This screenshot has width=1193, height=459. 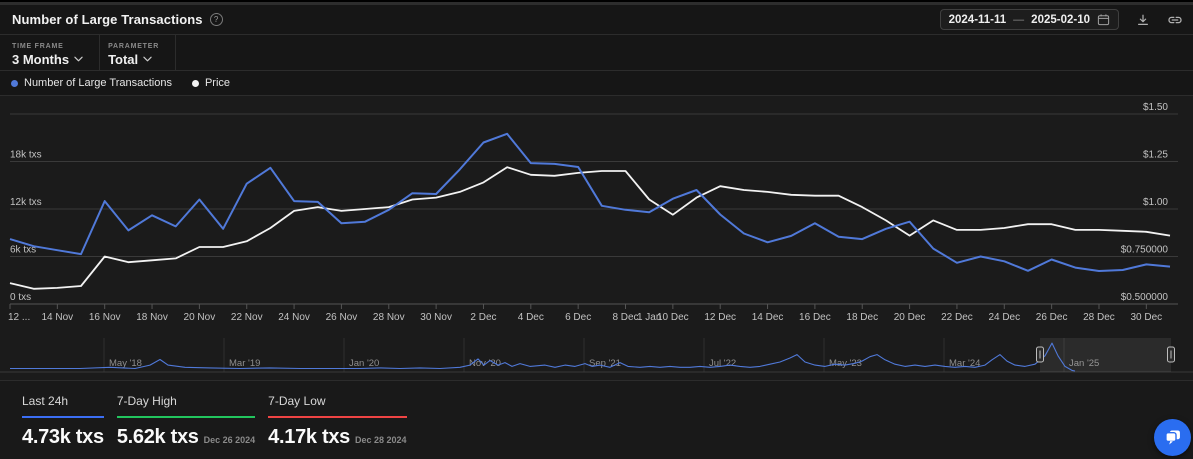 What do you see at coordinates (217, 83) in the screenshot?
I see `legend-label: Price` at bounding box center [217, 83].